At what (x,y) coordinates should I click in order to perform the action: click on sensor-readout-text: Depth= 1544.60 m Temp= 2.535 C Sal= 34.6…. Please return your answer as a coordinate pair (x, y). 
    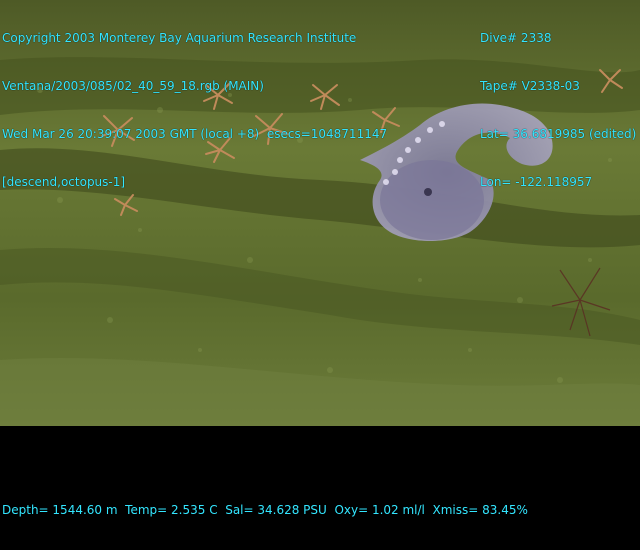
    Looking at the image, I should click on (265, 510).